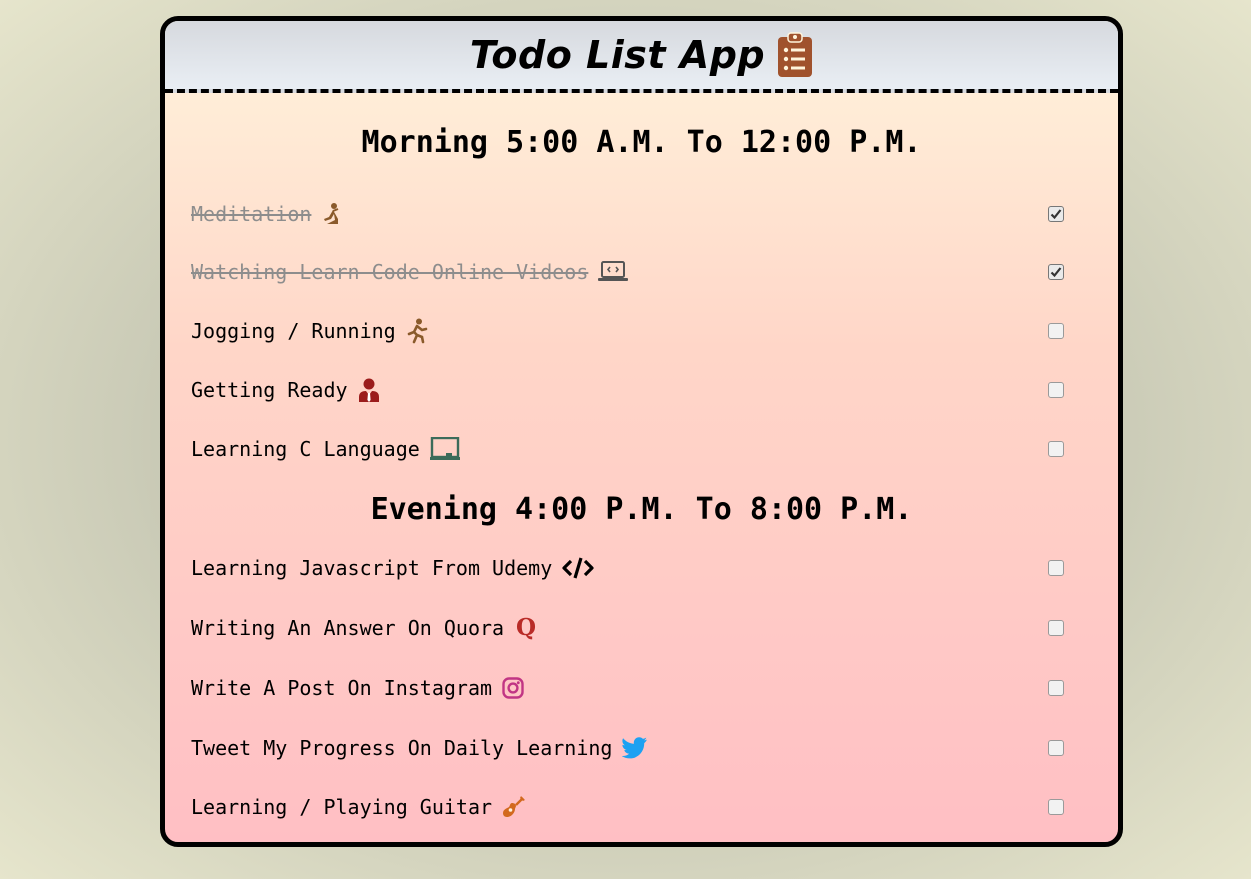  I want to click on task-item: Writing An Answer On Quora Q, so click(641, 628).